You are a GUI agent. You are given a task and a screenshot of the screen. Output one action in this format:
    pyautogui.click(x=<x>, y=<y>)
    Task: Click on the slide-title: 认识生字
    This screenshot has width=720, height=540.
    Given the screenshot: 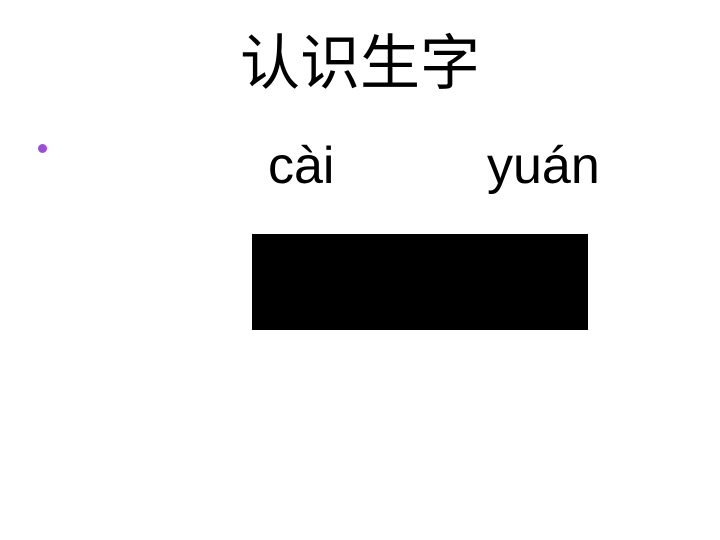 What is the action you would take?
    pyautogui.click(x=360, y=64)
    